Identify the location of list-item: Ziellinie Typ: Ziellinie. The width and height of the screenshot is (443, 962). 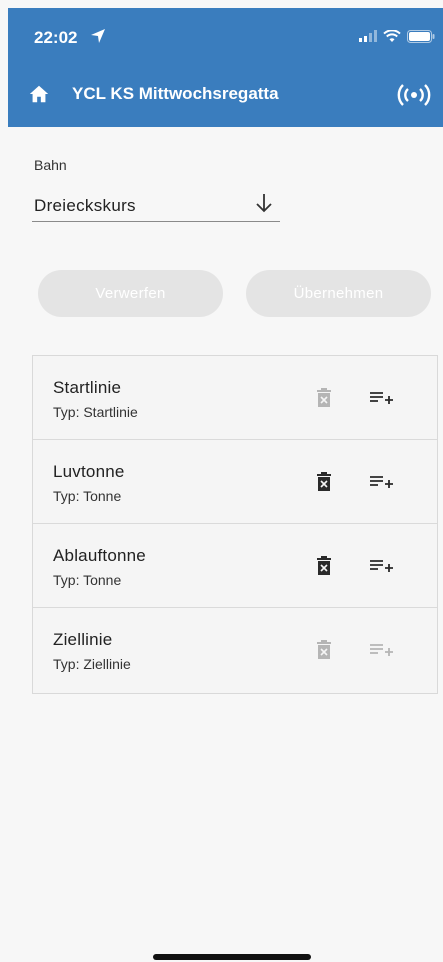
(235, 650).